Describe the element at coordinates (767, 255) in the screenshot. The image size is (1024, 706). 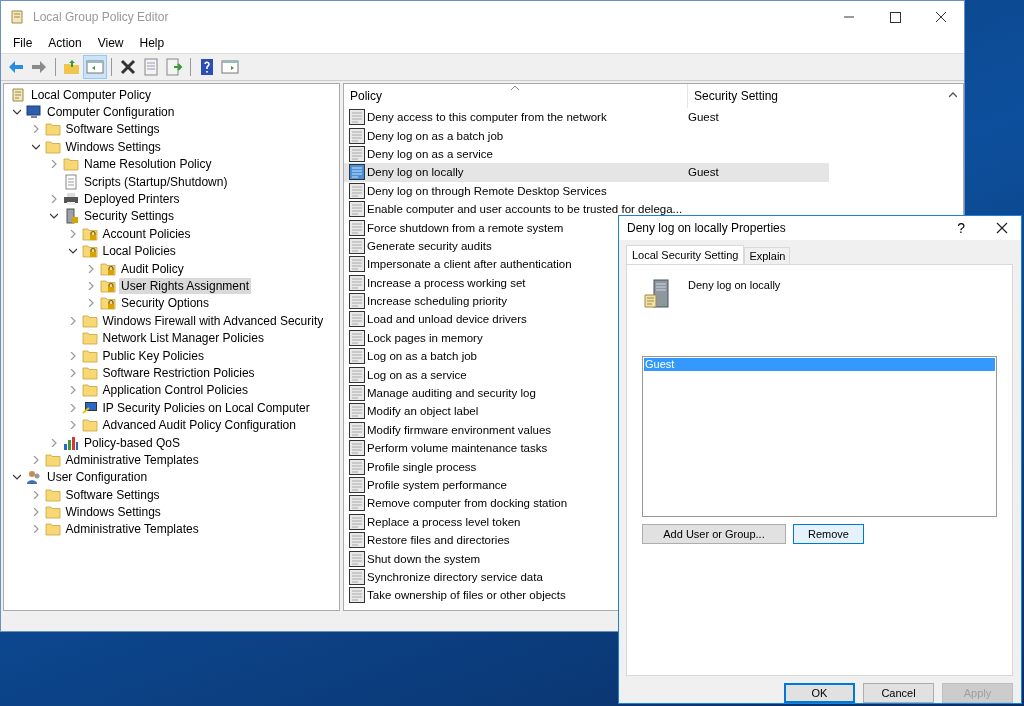
I see `tab: Explain` at that location.